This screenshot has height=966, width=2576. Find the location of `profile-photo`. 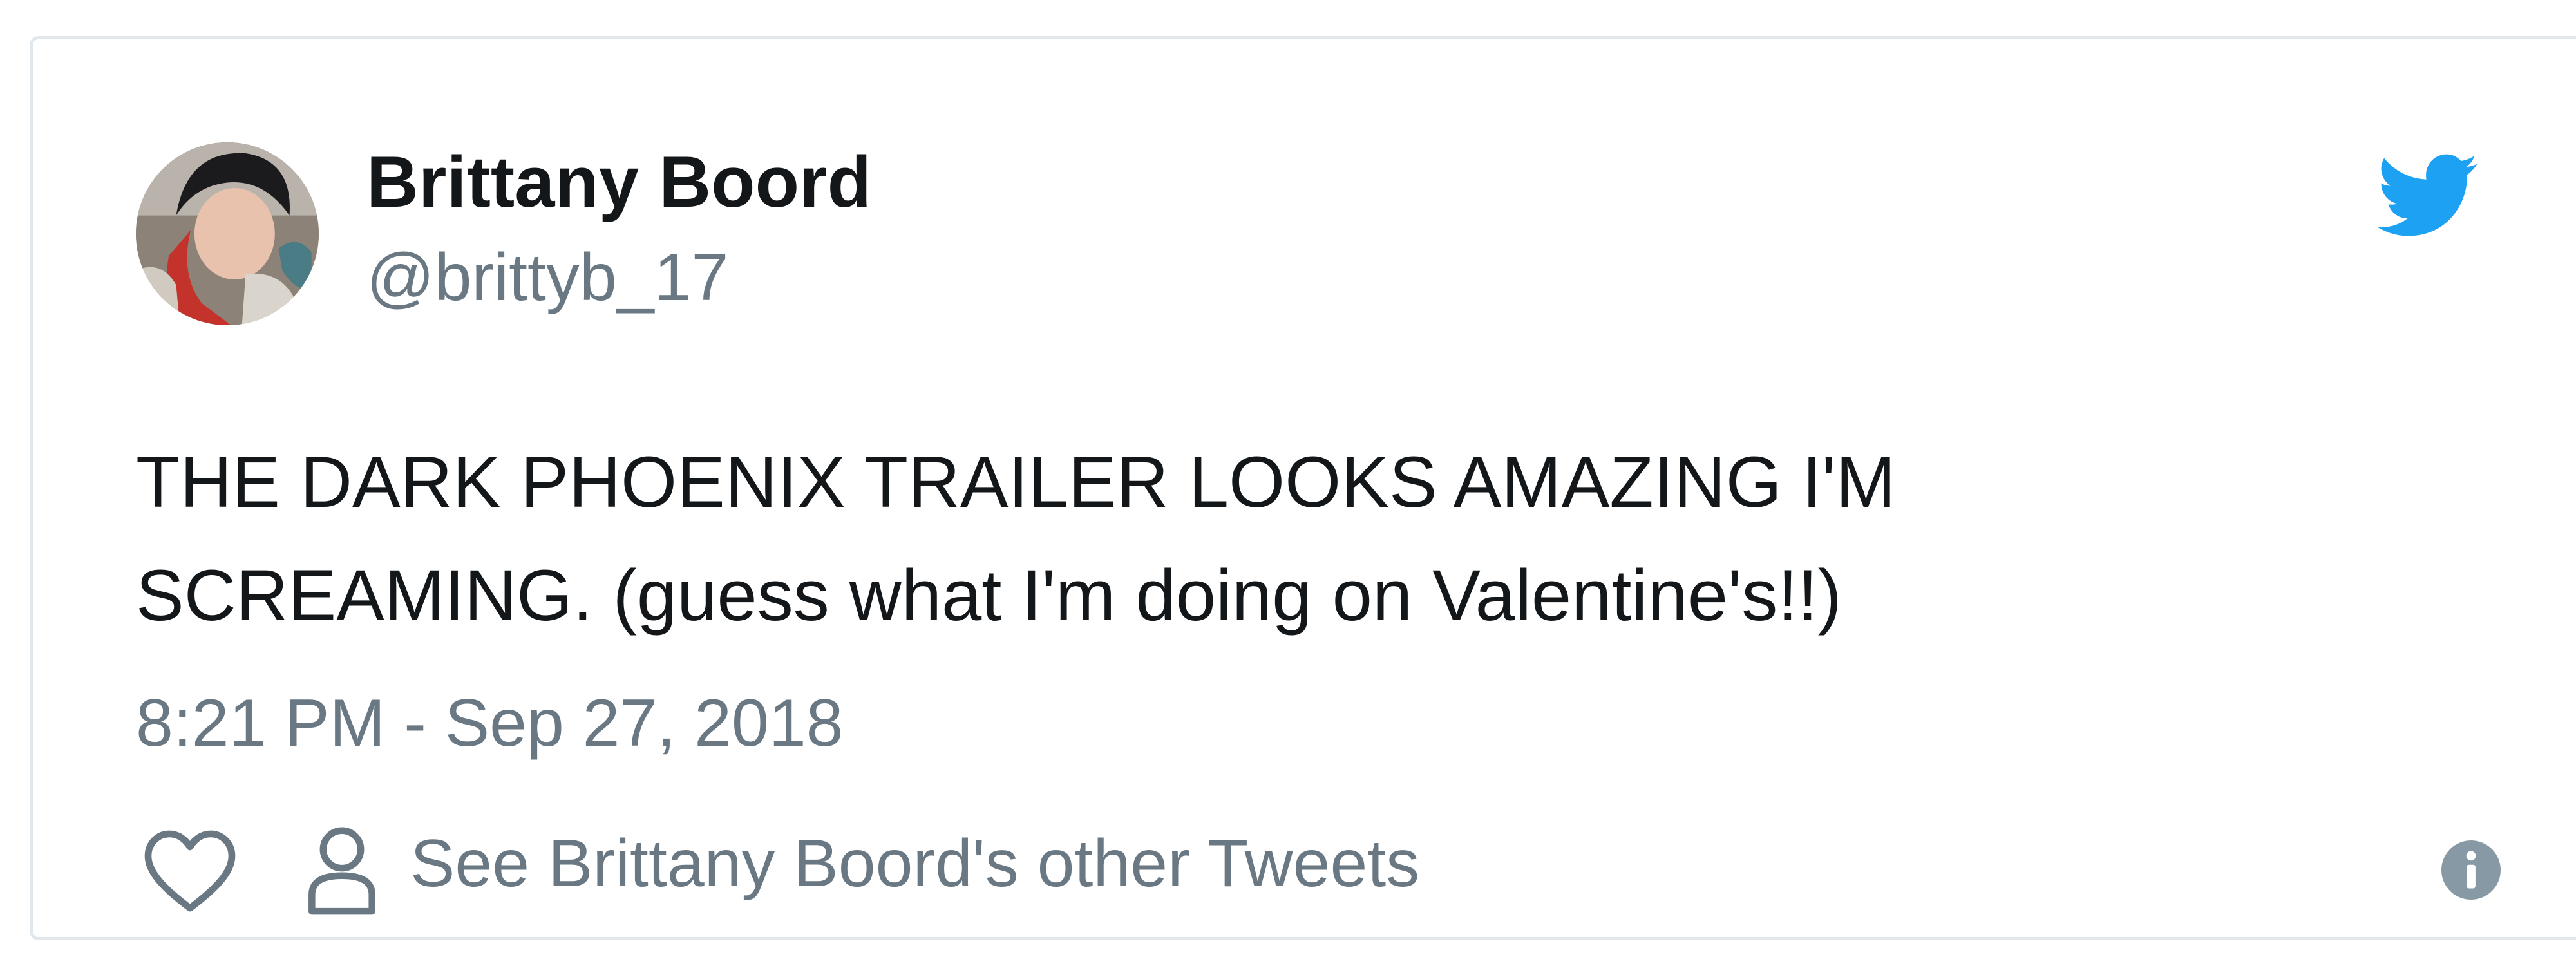

profile-photo is located at coordinates (227, 233).